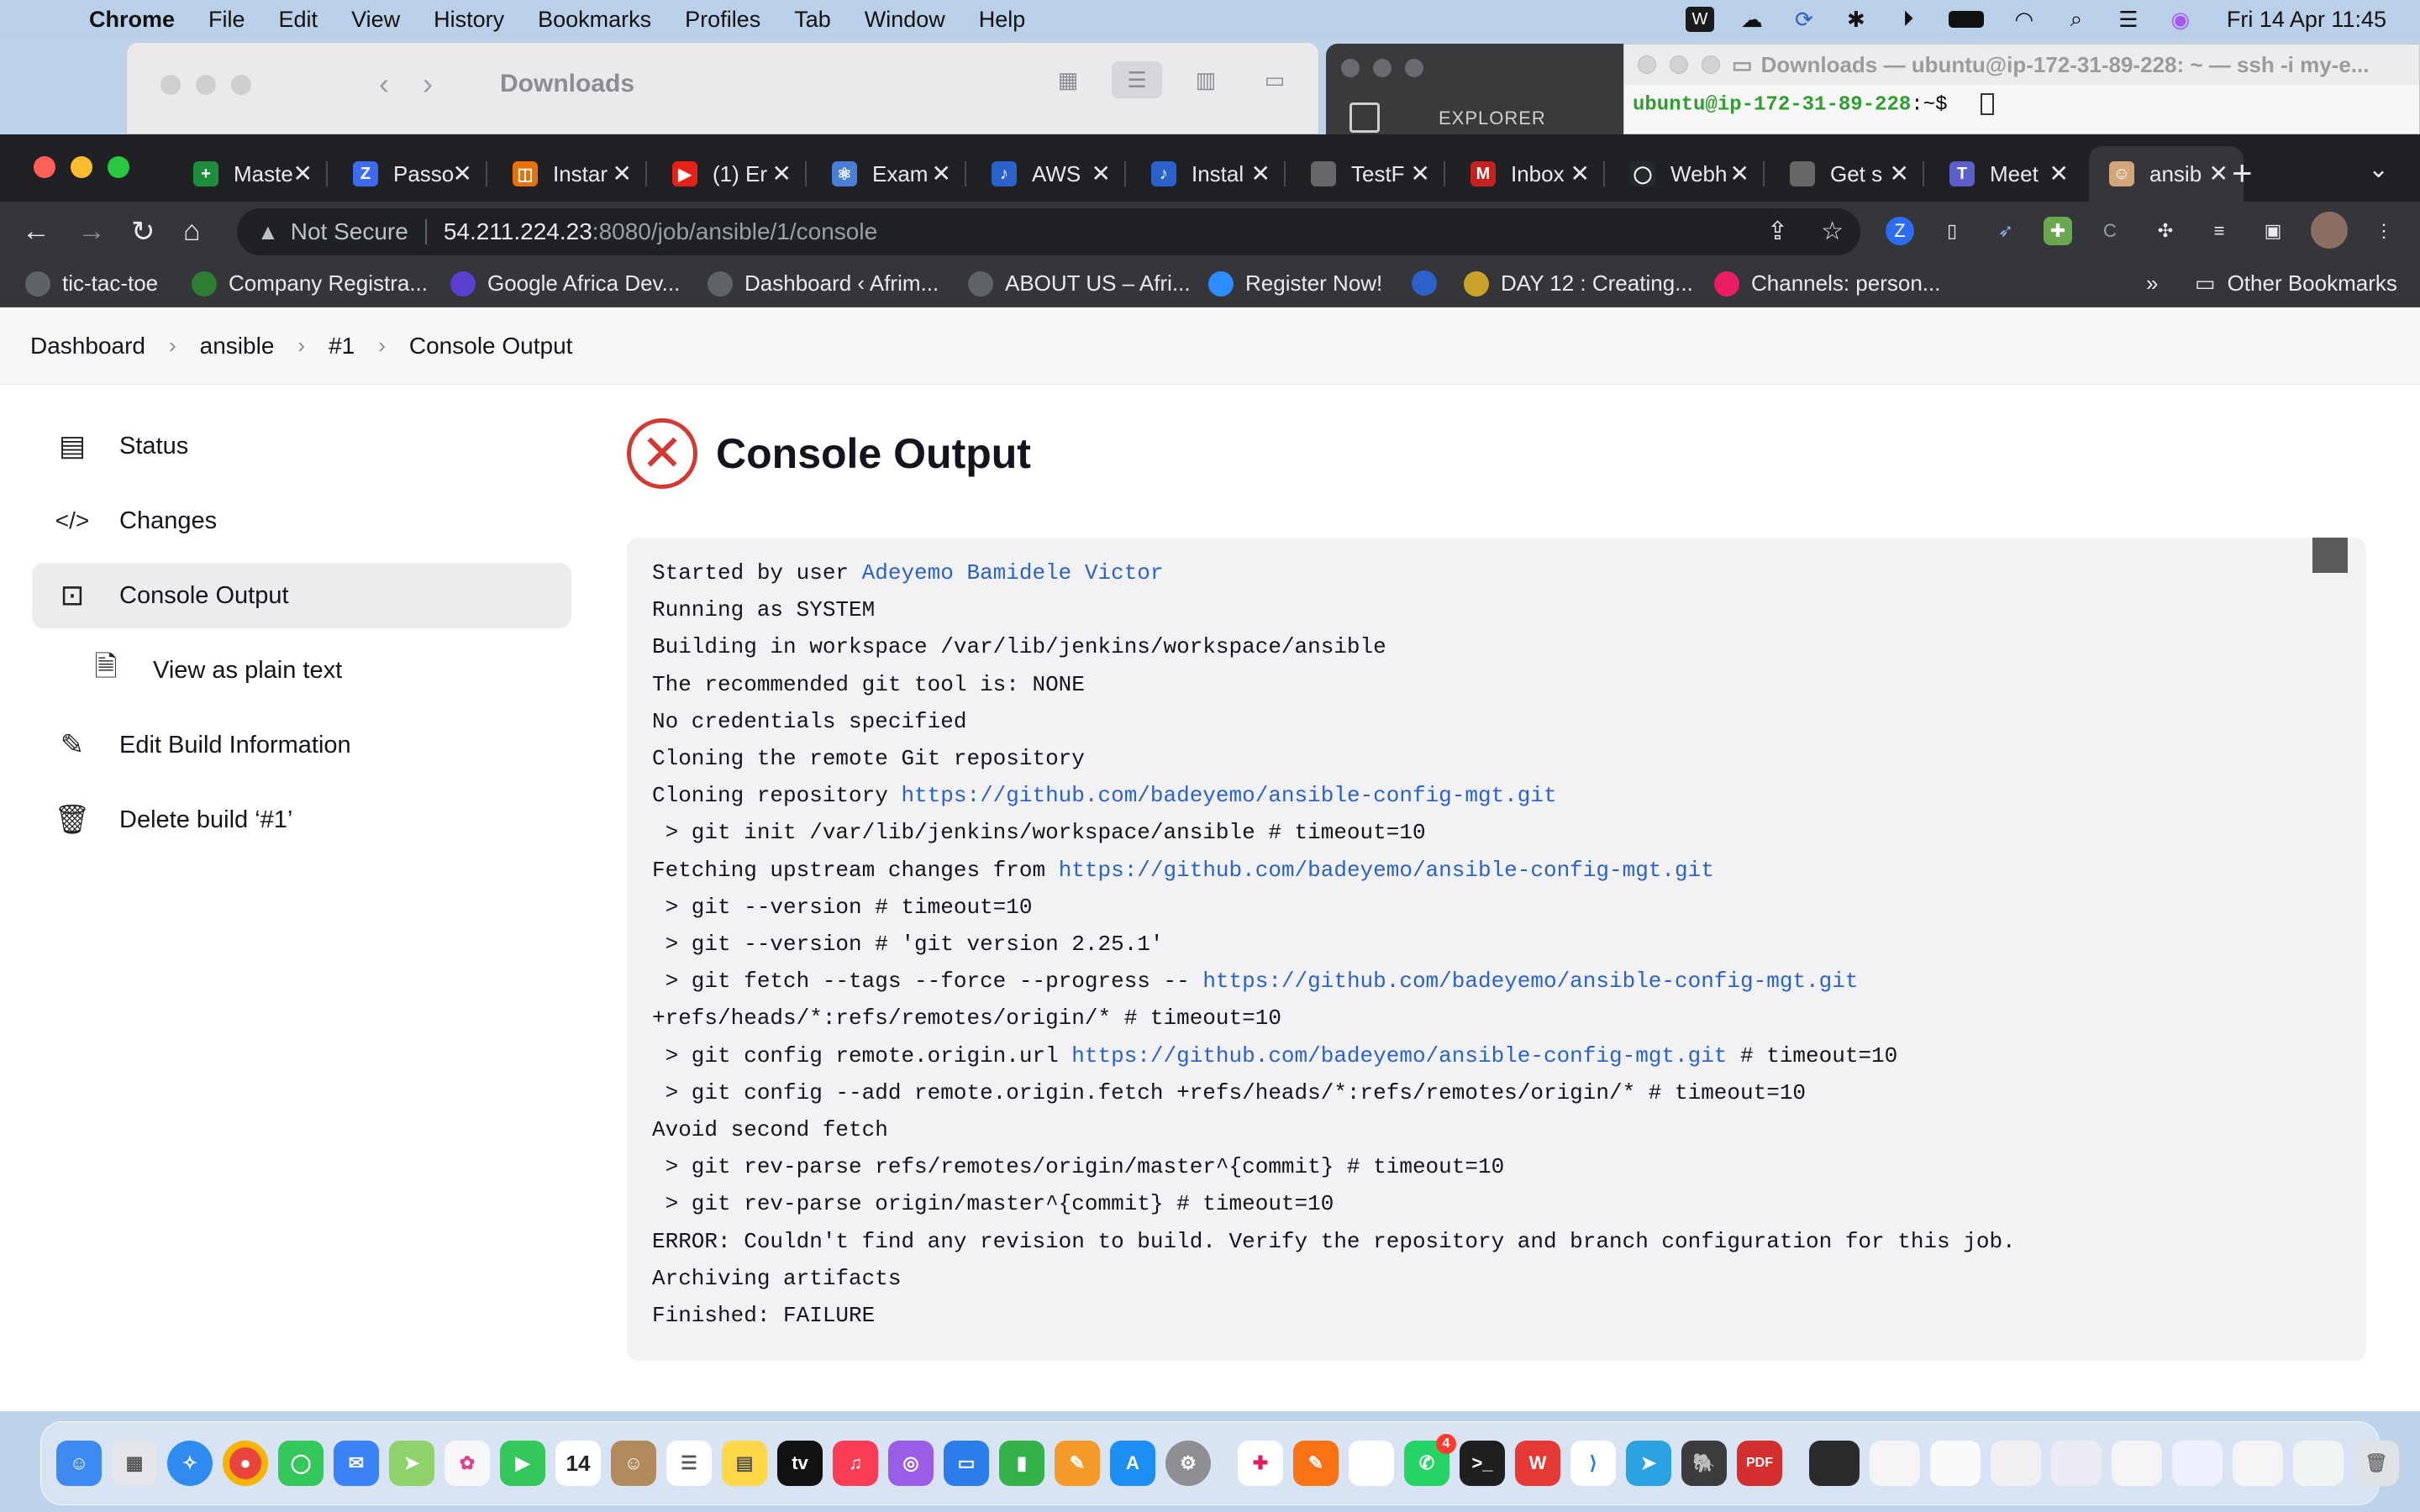 This screenshot has height=1512, width=2420. I want to click on podcasts-dock-icon: ◎, so click(911, 1463).